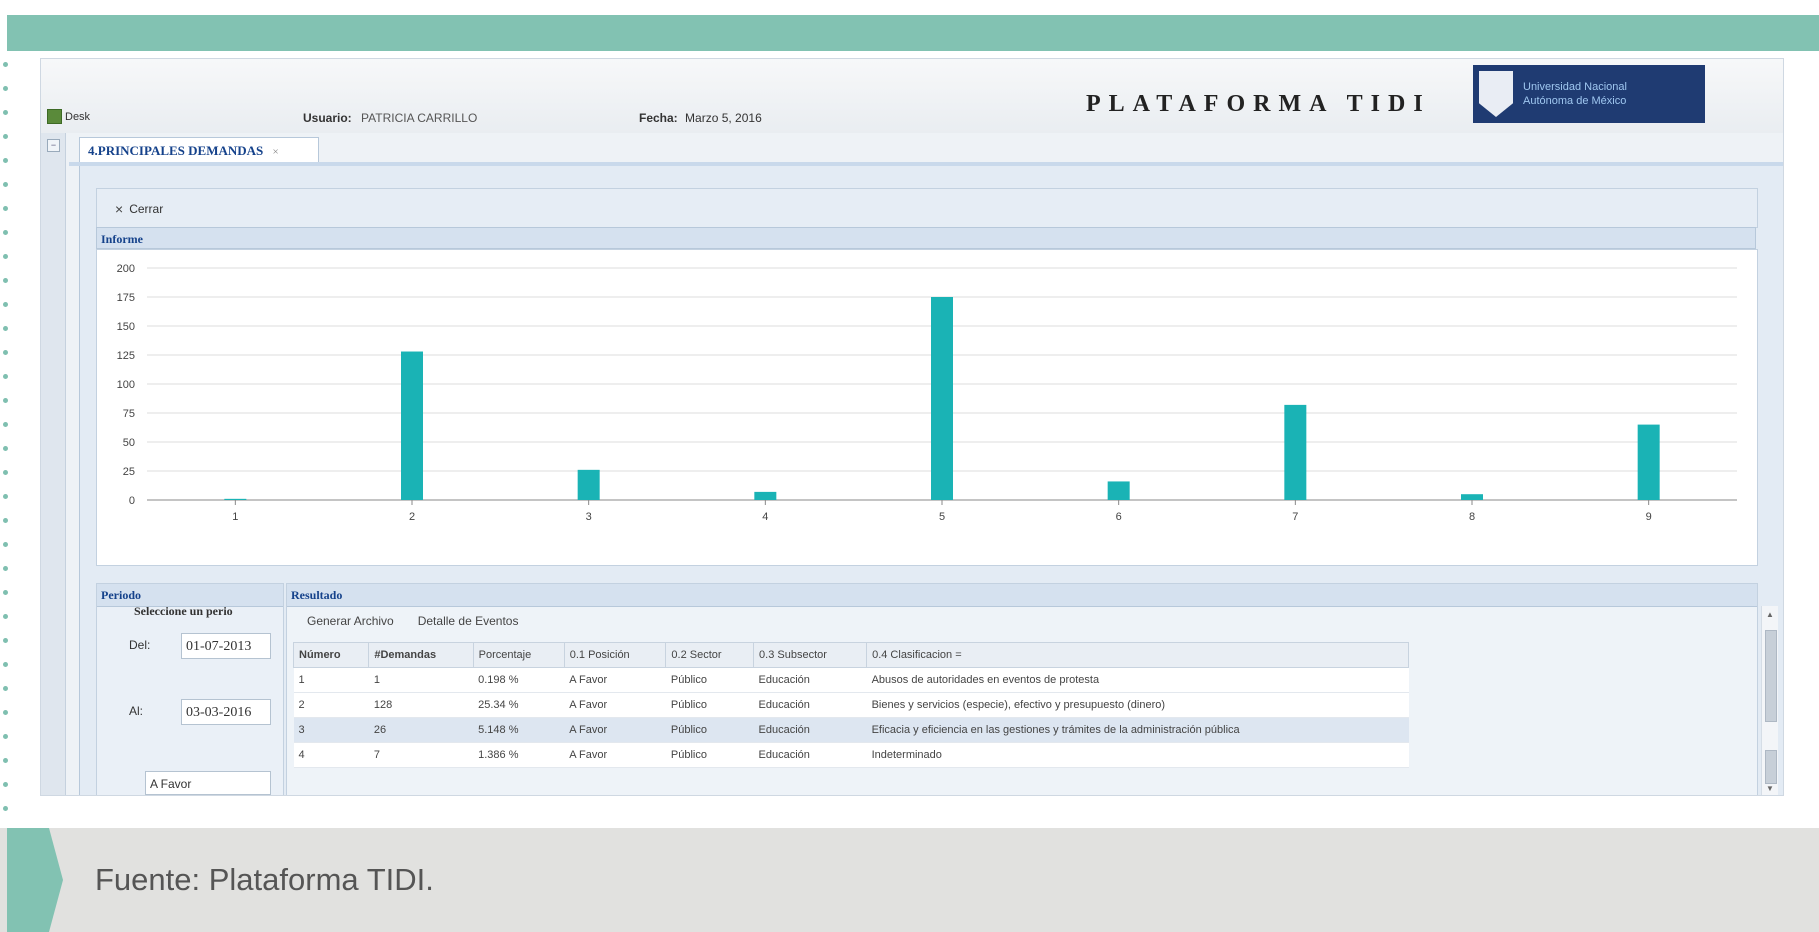  What do you see at coordinates (126, 385) in the screenshot?
I see `y-tick-label: 100` at bounding box center [126, 385].